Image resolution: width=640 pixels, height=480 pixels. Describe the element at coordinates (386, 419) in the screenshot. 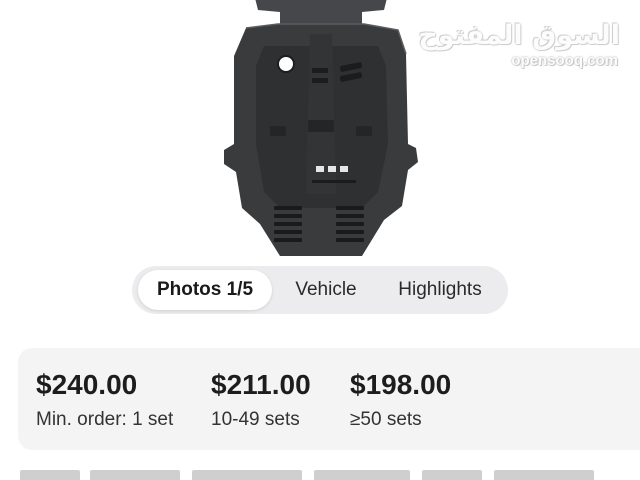

I see `tier-quantity: ≥50 sets` at that location.